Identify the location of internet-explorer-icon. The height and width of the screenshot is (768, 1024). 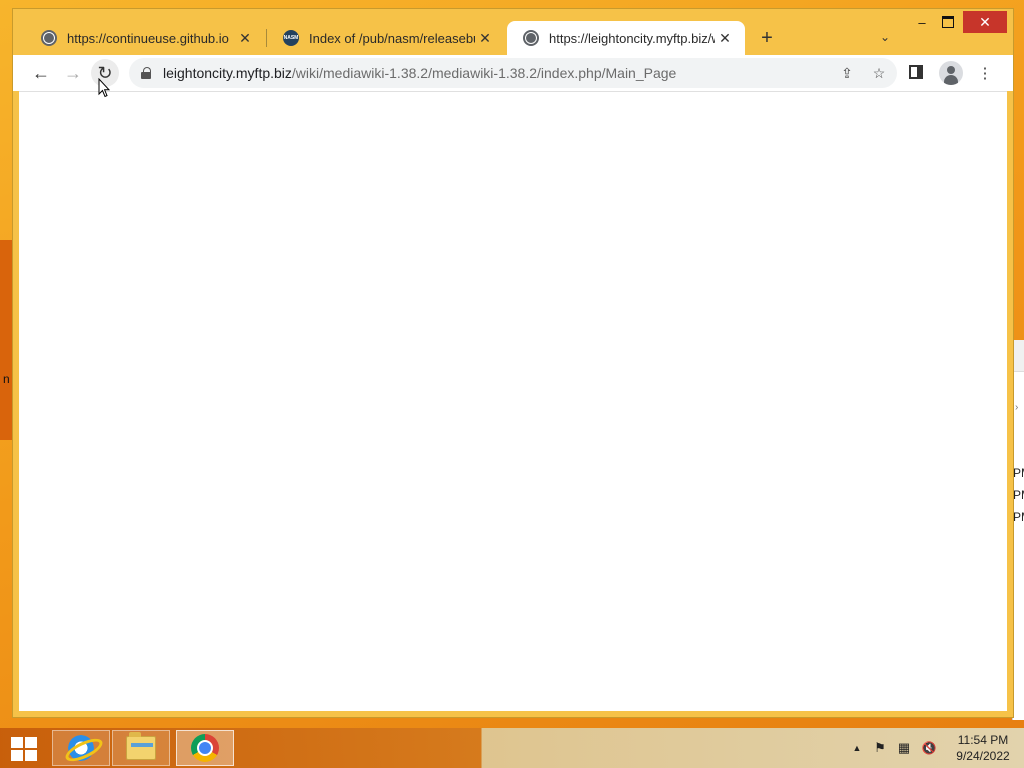
(81, 748).